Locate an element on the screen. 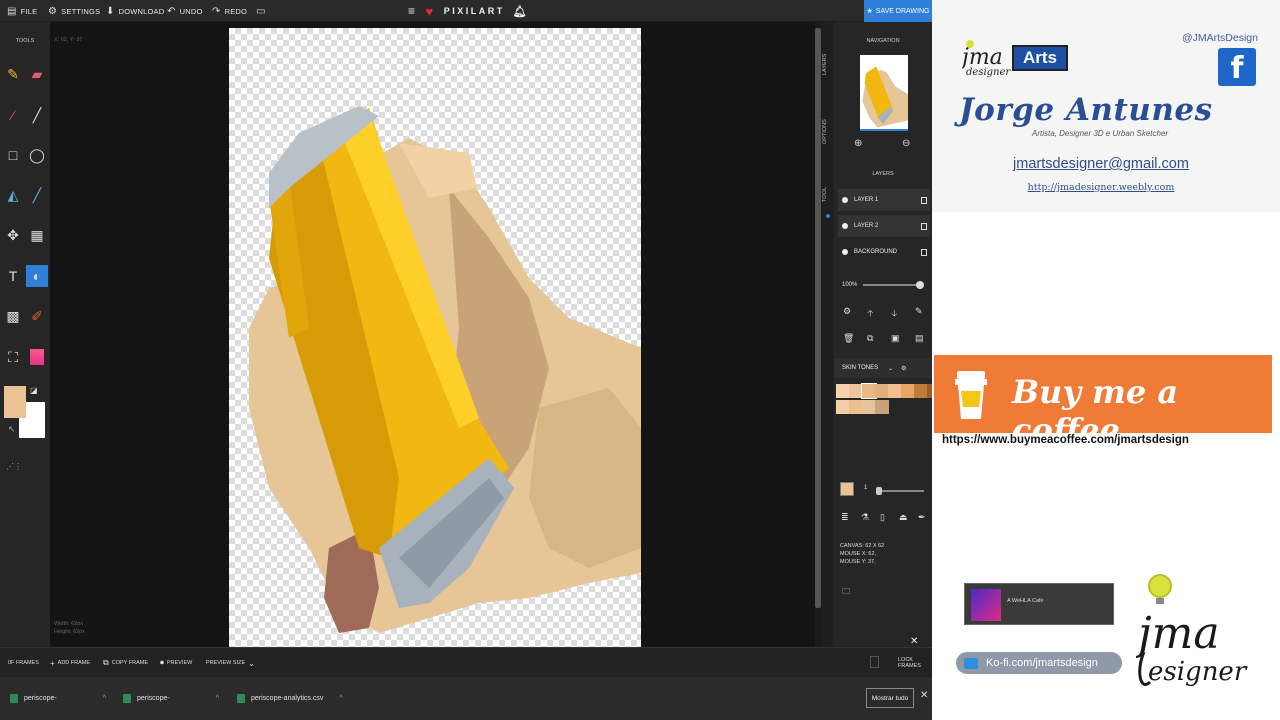 The width and height of the screenshot is (1280, 720). preview-button: ⏺ PREVIEW is located at coordinates (176, 663).